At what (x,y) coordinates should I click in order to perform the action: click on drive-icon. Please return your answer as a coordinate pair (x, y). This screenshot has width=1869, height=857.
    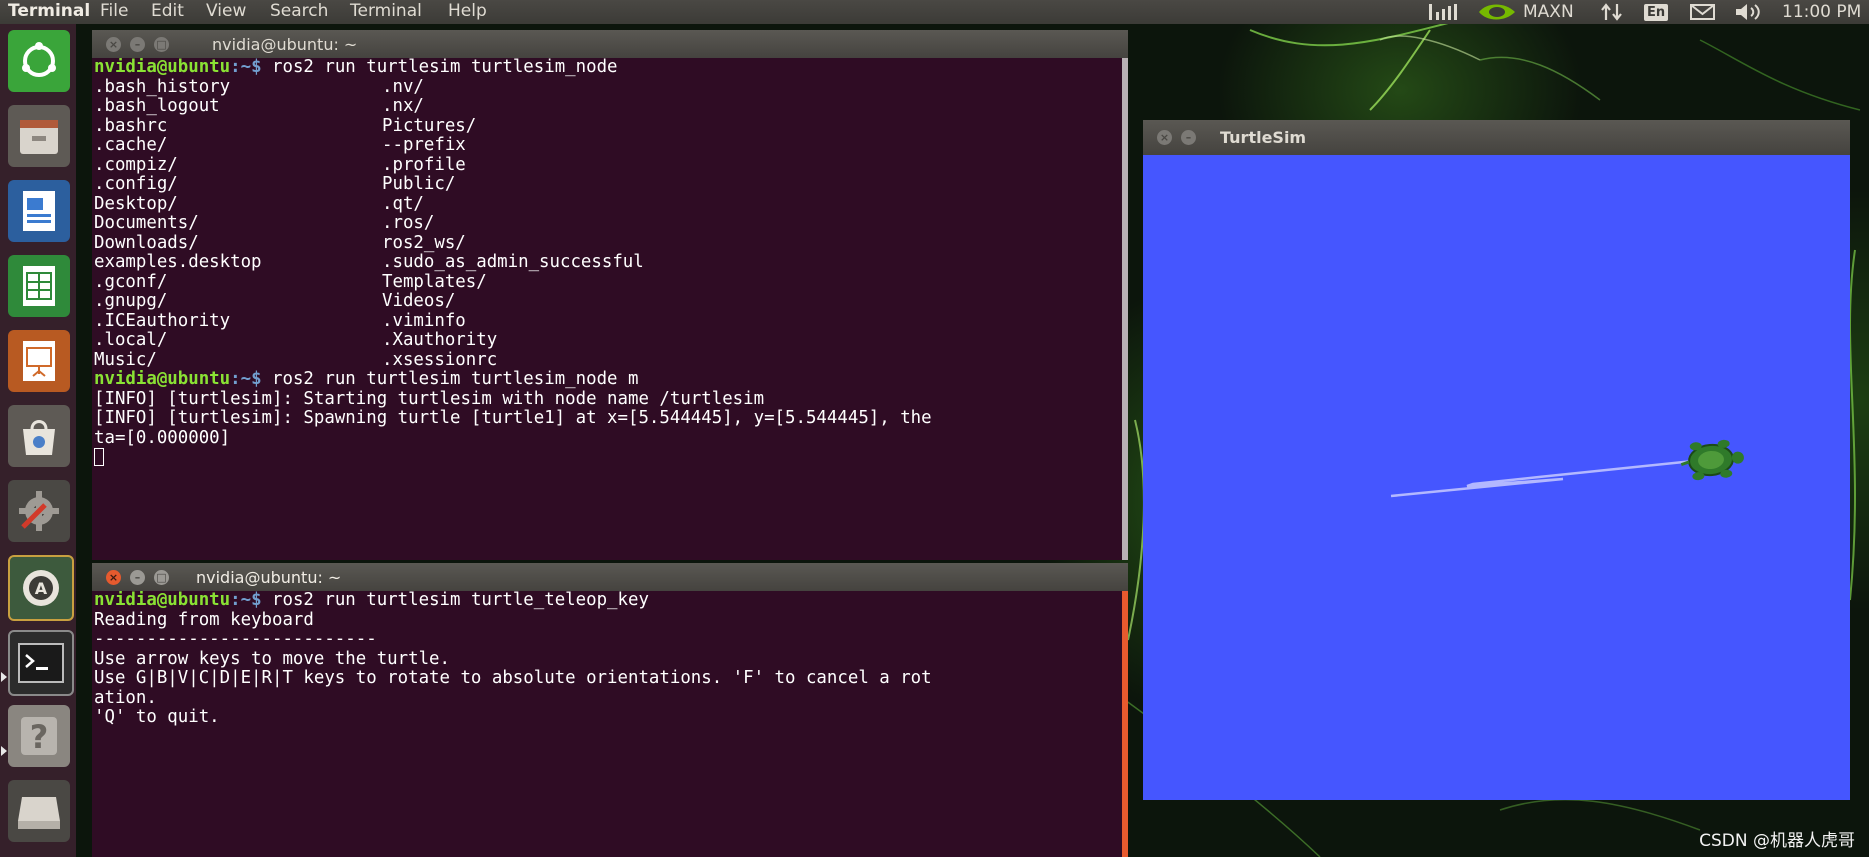
    Looking at the image, I should click on (39, 811).